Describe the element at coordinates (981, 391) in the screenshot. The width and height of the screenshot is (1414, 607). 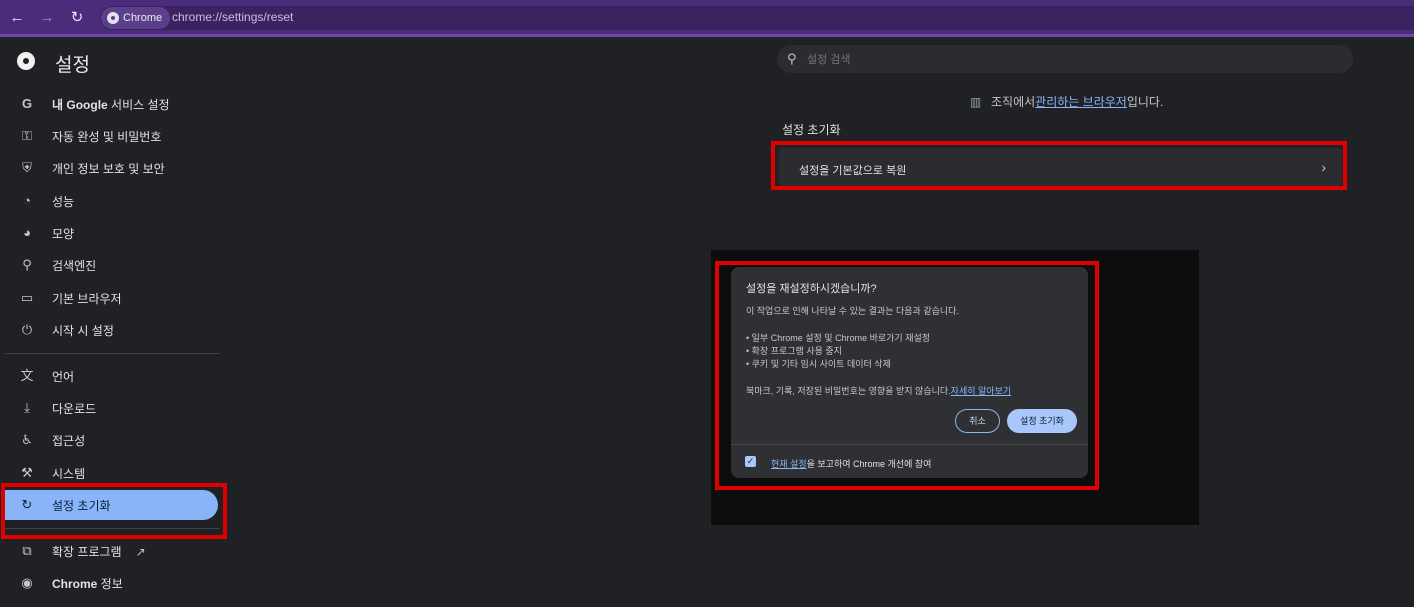
I see `learn-more-link: 자세히 알아보기` at that location.